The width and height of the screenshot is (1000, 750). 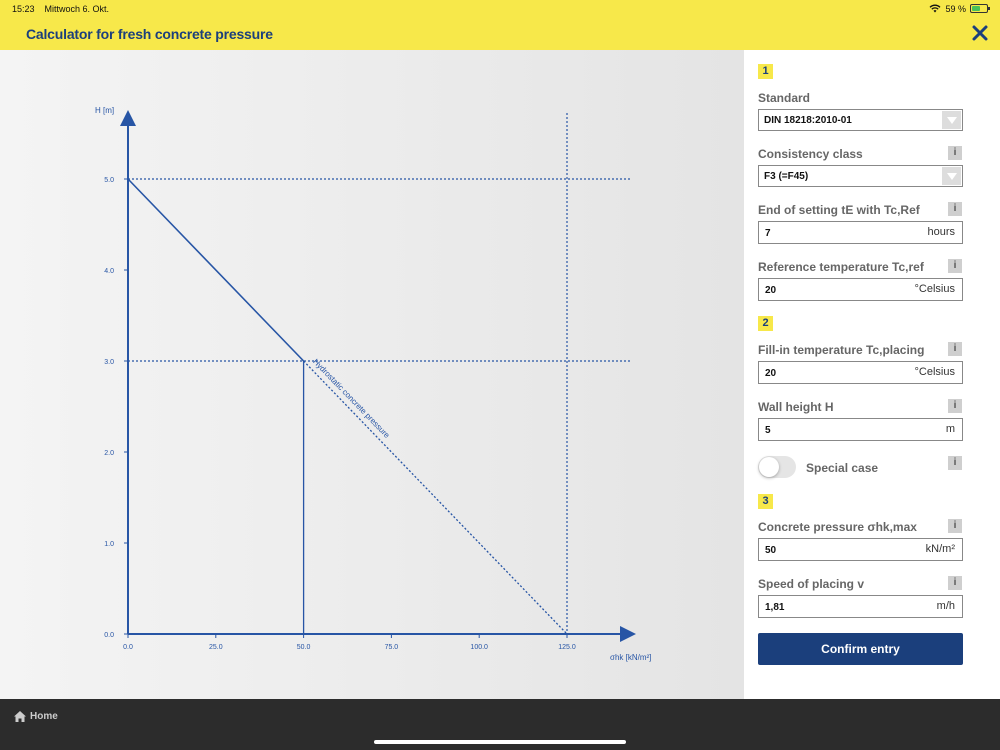 I want to click on y-tick-label: 0.0, so click(x=109, y=635).